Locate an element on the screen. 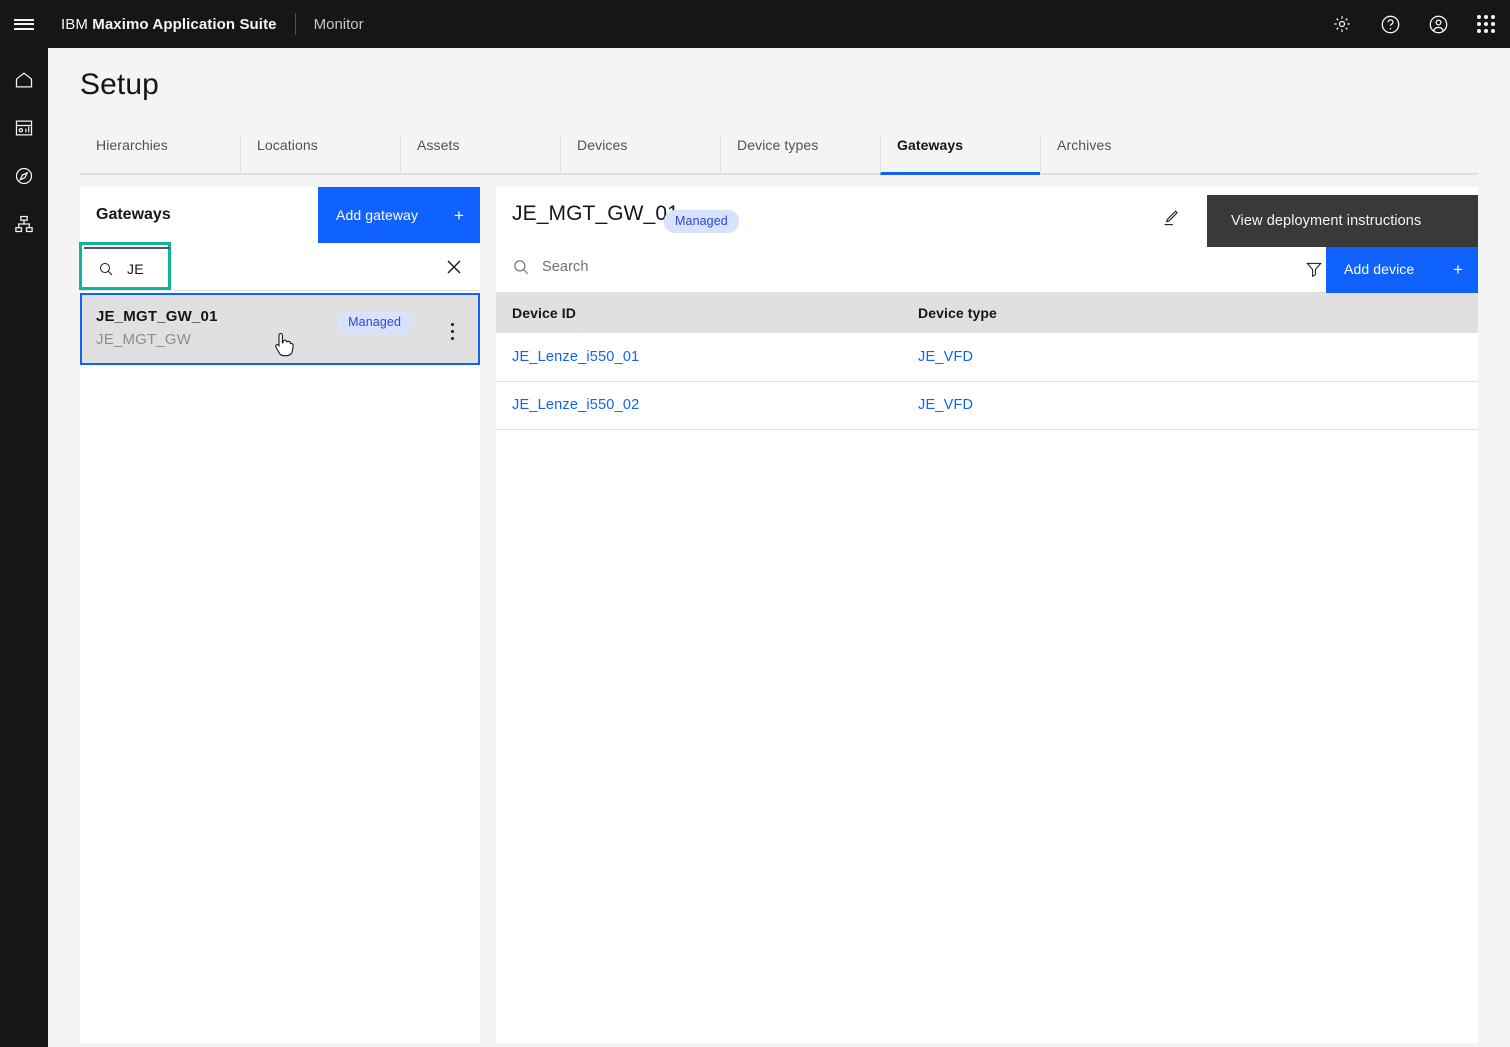  gateway-search-highlight: JE is located at coordinates (125, 266).